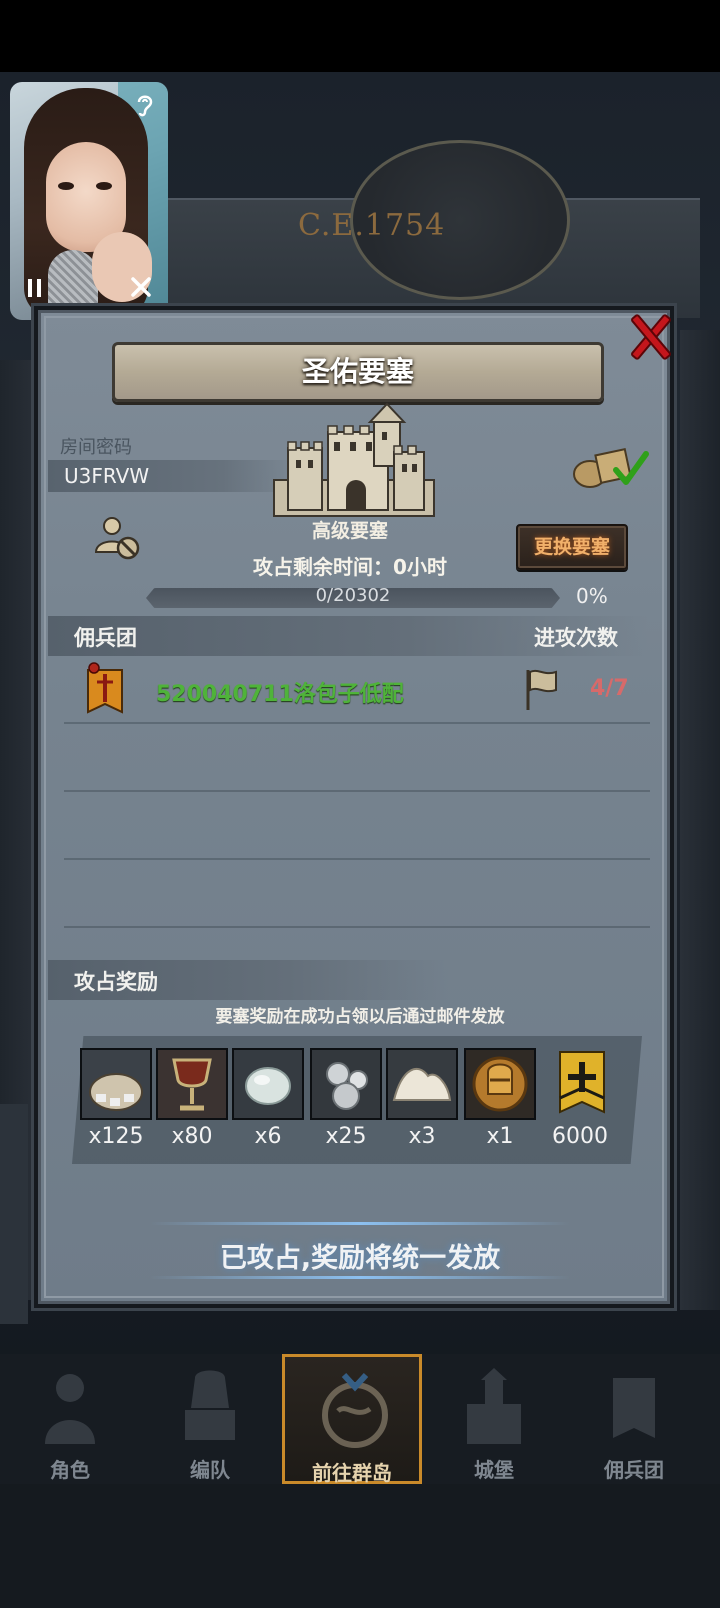 The width and height of the screenshot is (720, 1608). What do you see at coordinates (700, 820) in the screenshot?
I see `right-map-edge` at bounding box center [700, 820].